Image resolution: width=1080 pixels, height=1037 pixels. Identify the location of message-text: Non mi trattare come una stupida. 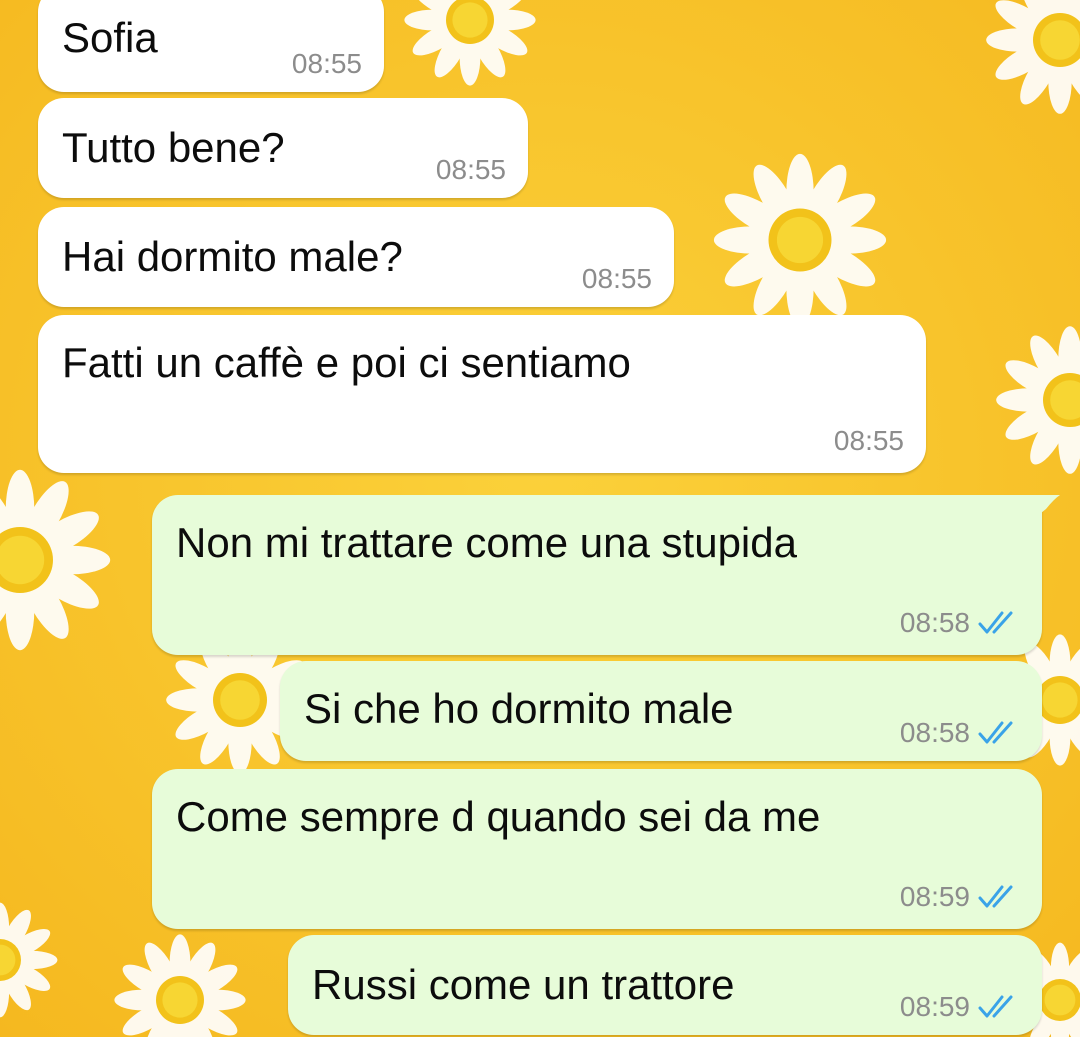
(486, 542).